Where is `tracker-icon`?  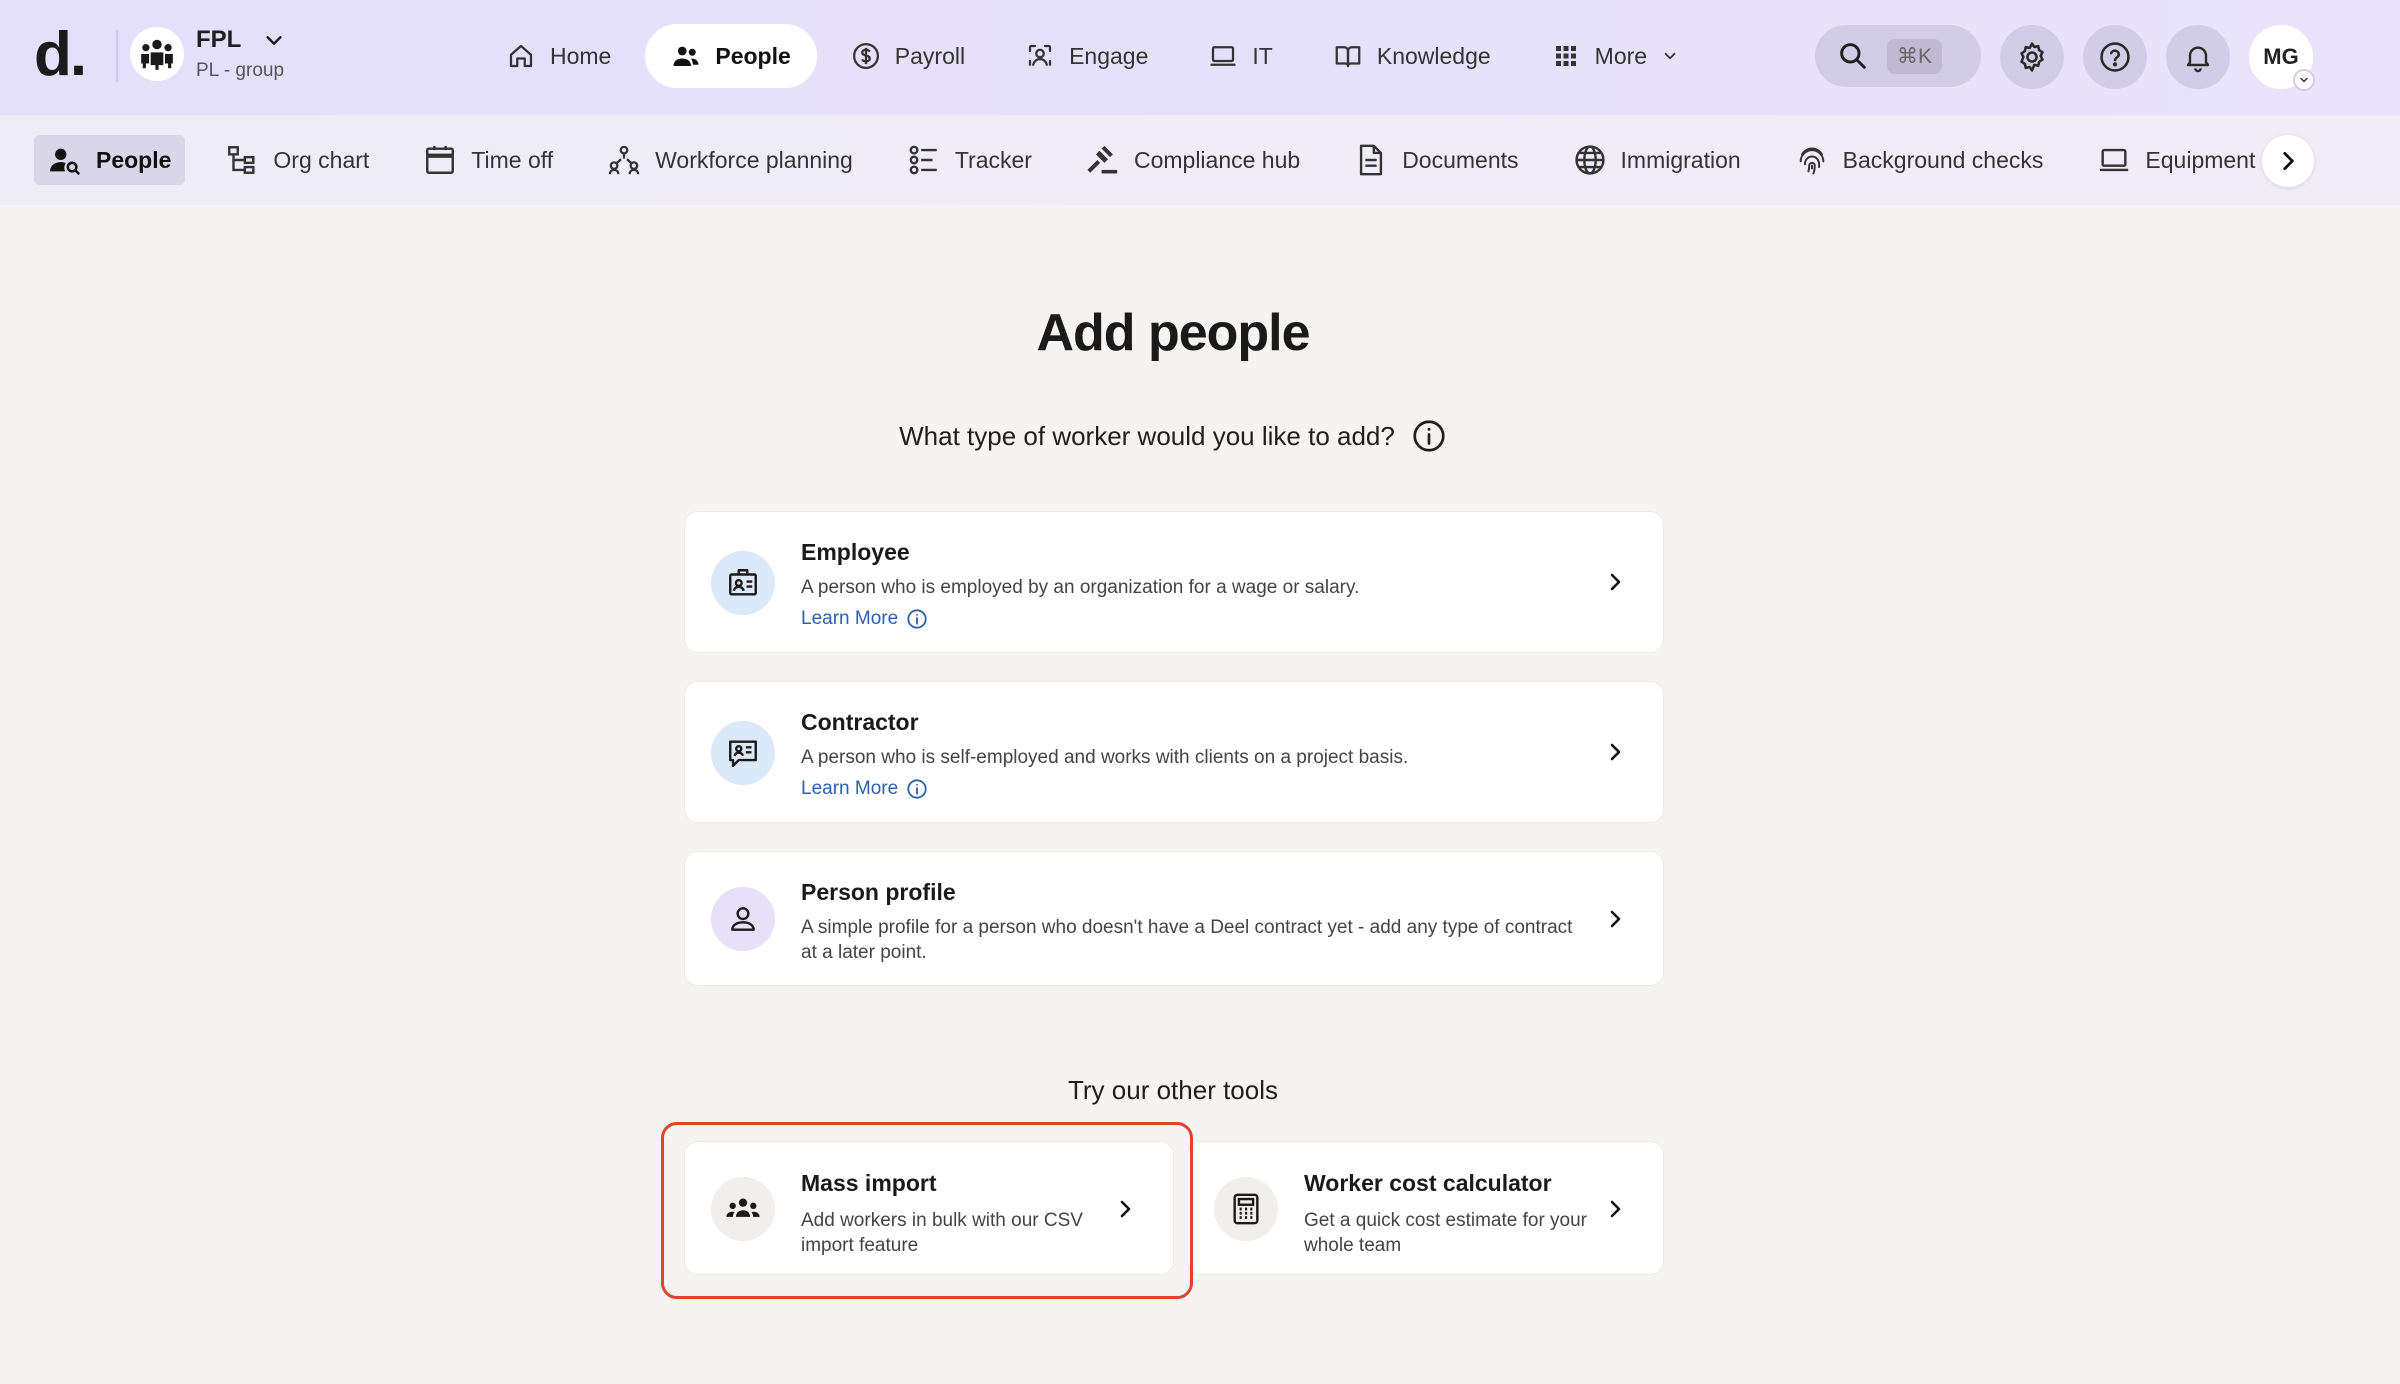
tracker-icon is located at coordinates (924, 160).